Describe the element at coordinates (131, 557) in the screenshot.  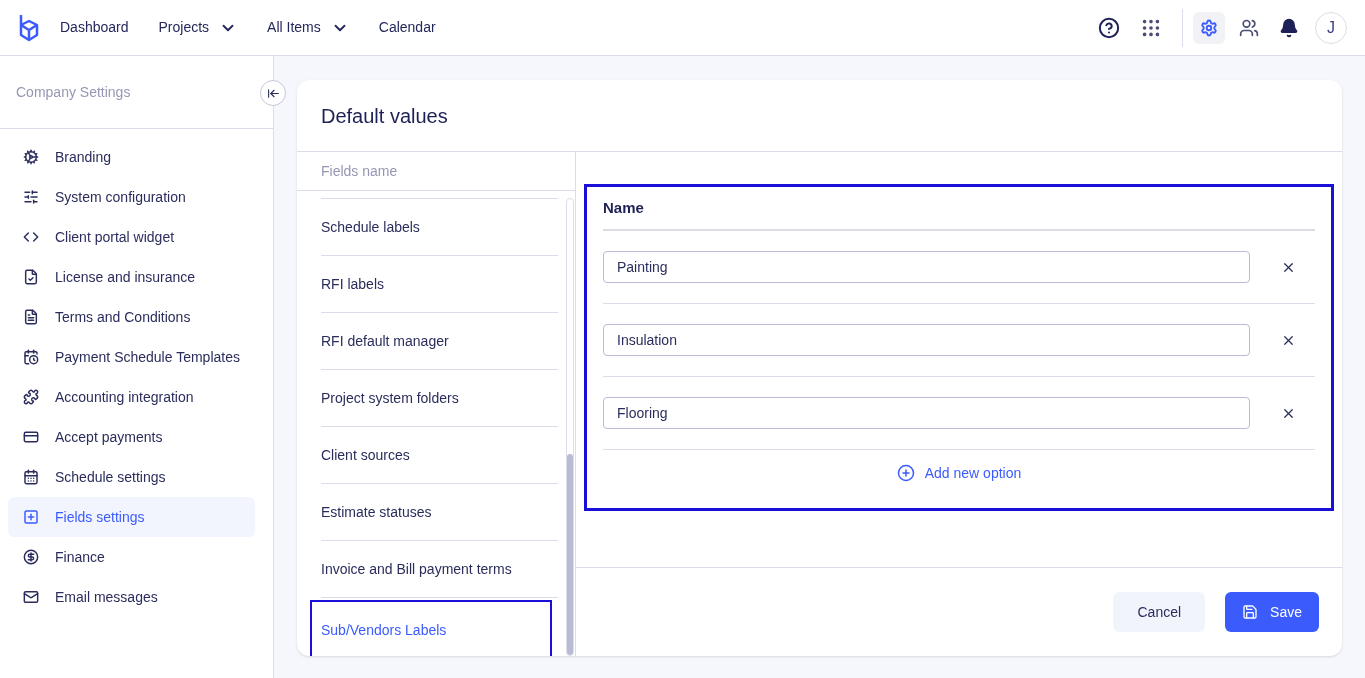
I see `sidebar-item: Finance` at that location.